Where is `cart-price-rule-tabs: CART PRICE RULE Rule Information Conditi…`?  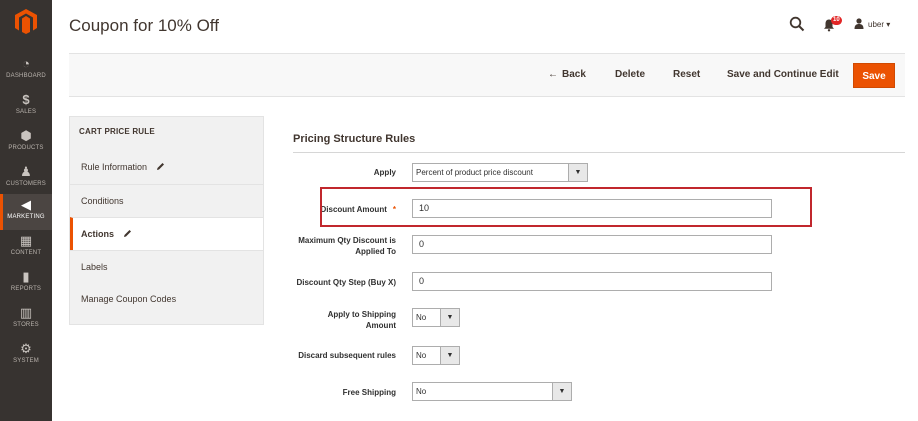
cart-price-rule-tabs: CART PRICE RULE Rule Information Conditi… is located at coordinates (166, 220).